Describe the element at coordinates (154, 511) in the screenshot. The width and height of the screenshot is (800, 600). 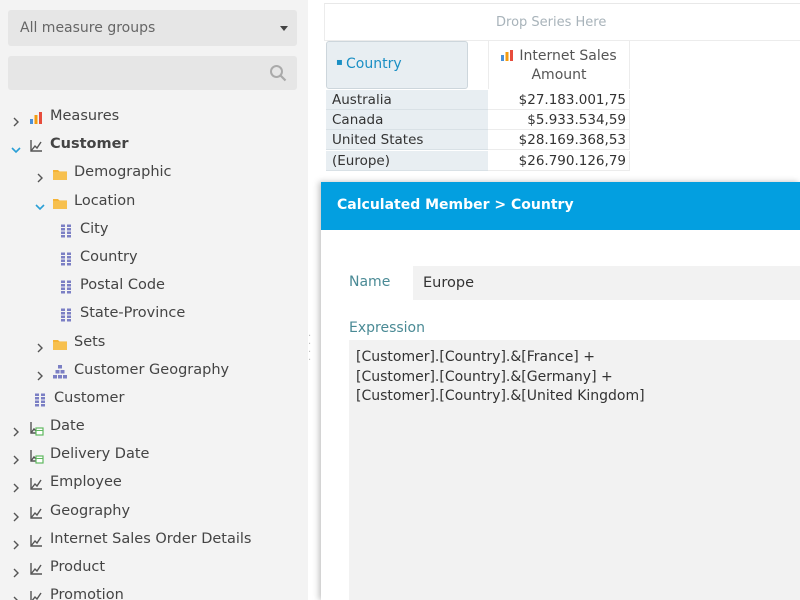
I see `tree-item: Geography` at that location.